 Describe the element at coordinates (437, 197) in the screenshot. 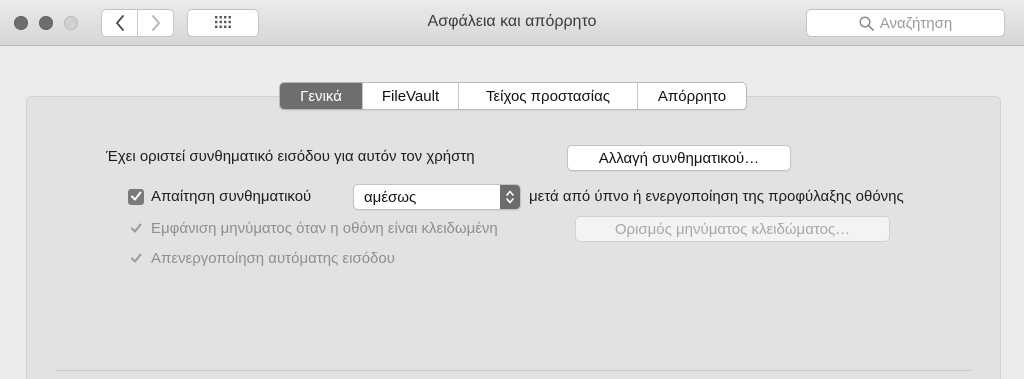

I see `require-password-delay-popup: αμέσως` at that location.